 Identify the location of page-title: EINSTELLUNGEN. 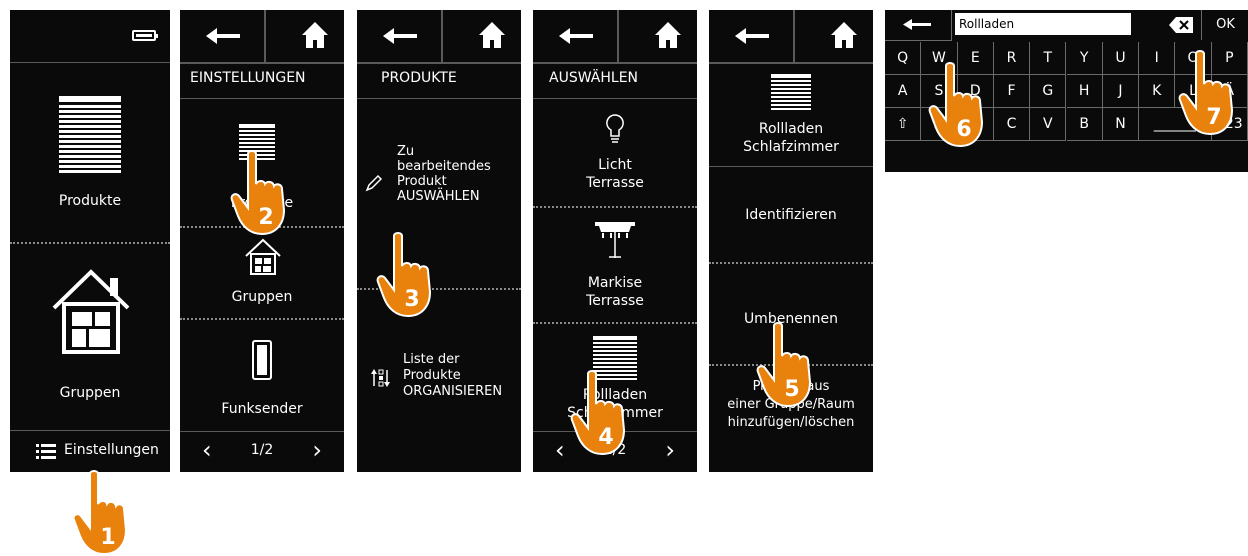
(248, 78).